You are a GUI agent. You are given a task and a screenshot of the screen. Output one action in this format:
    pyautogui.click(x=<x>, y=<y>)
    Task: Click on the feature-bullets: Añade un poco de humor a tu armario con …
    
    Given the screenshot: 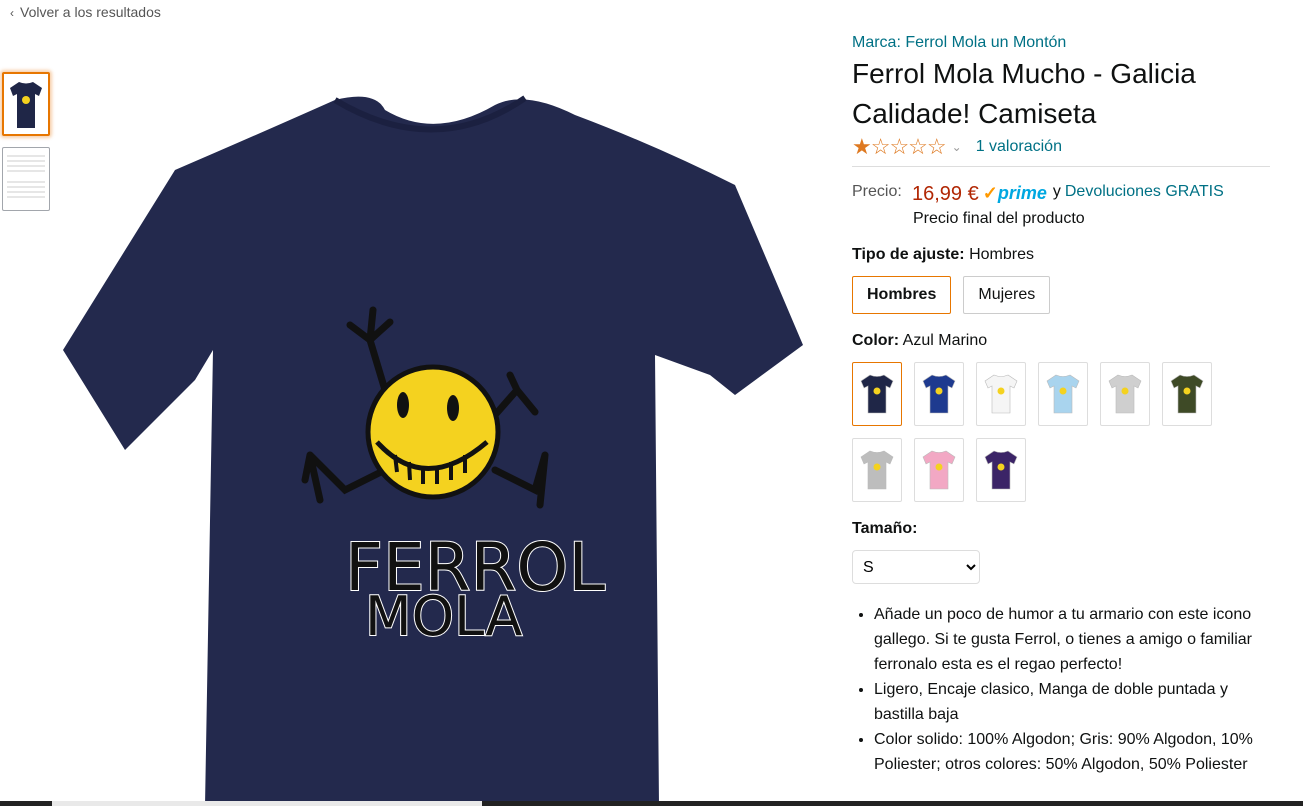 What is the action you would take?
    pyautogui.click(x=1063, y=689)
    